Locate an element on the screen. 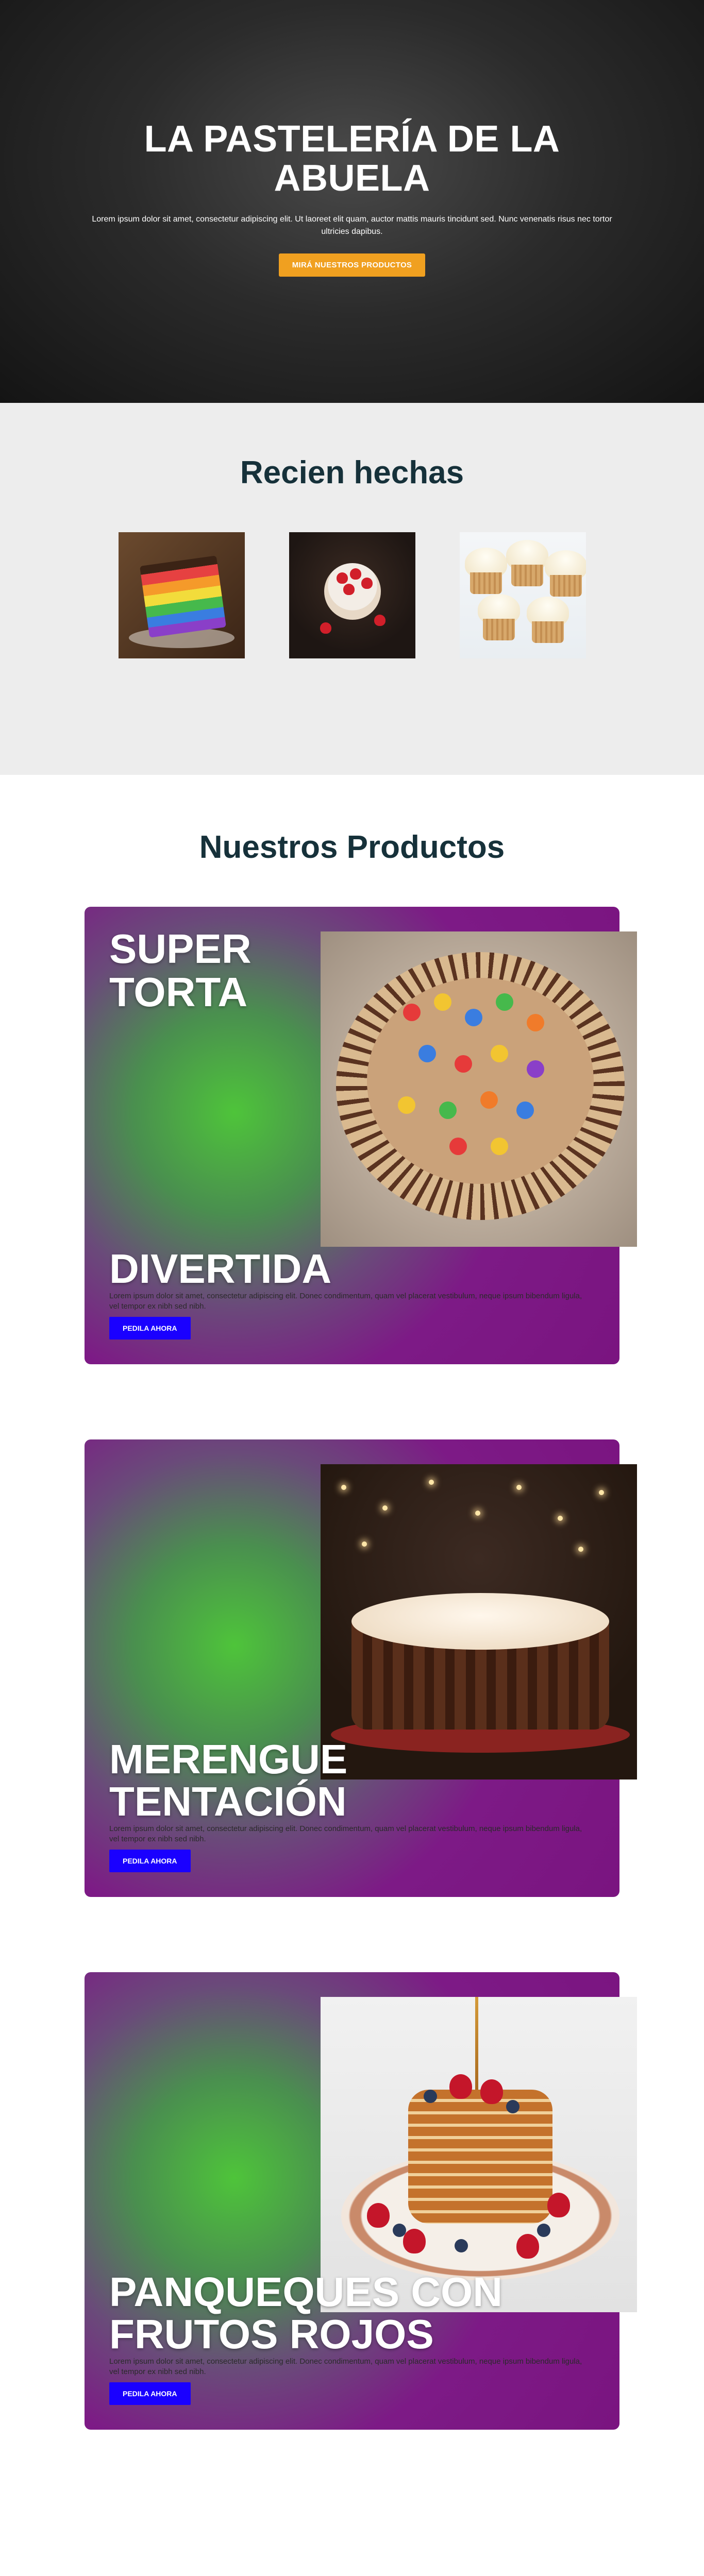 The width and height of the screenshot is (704, 2576). view-products-button: MIRÁ NUESTROS PRODUCTOS is located at coordinates (352, 265).